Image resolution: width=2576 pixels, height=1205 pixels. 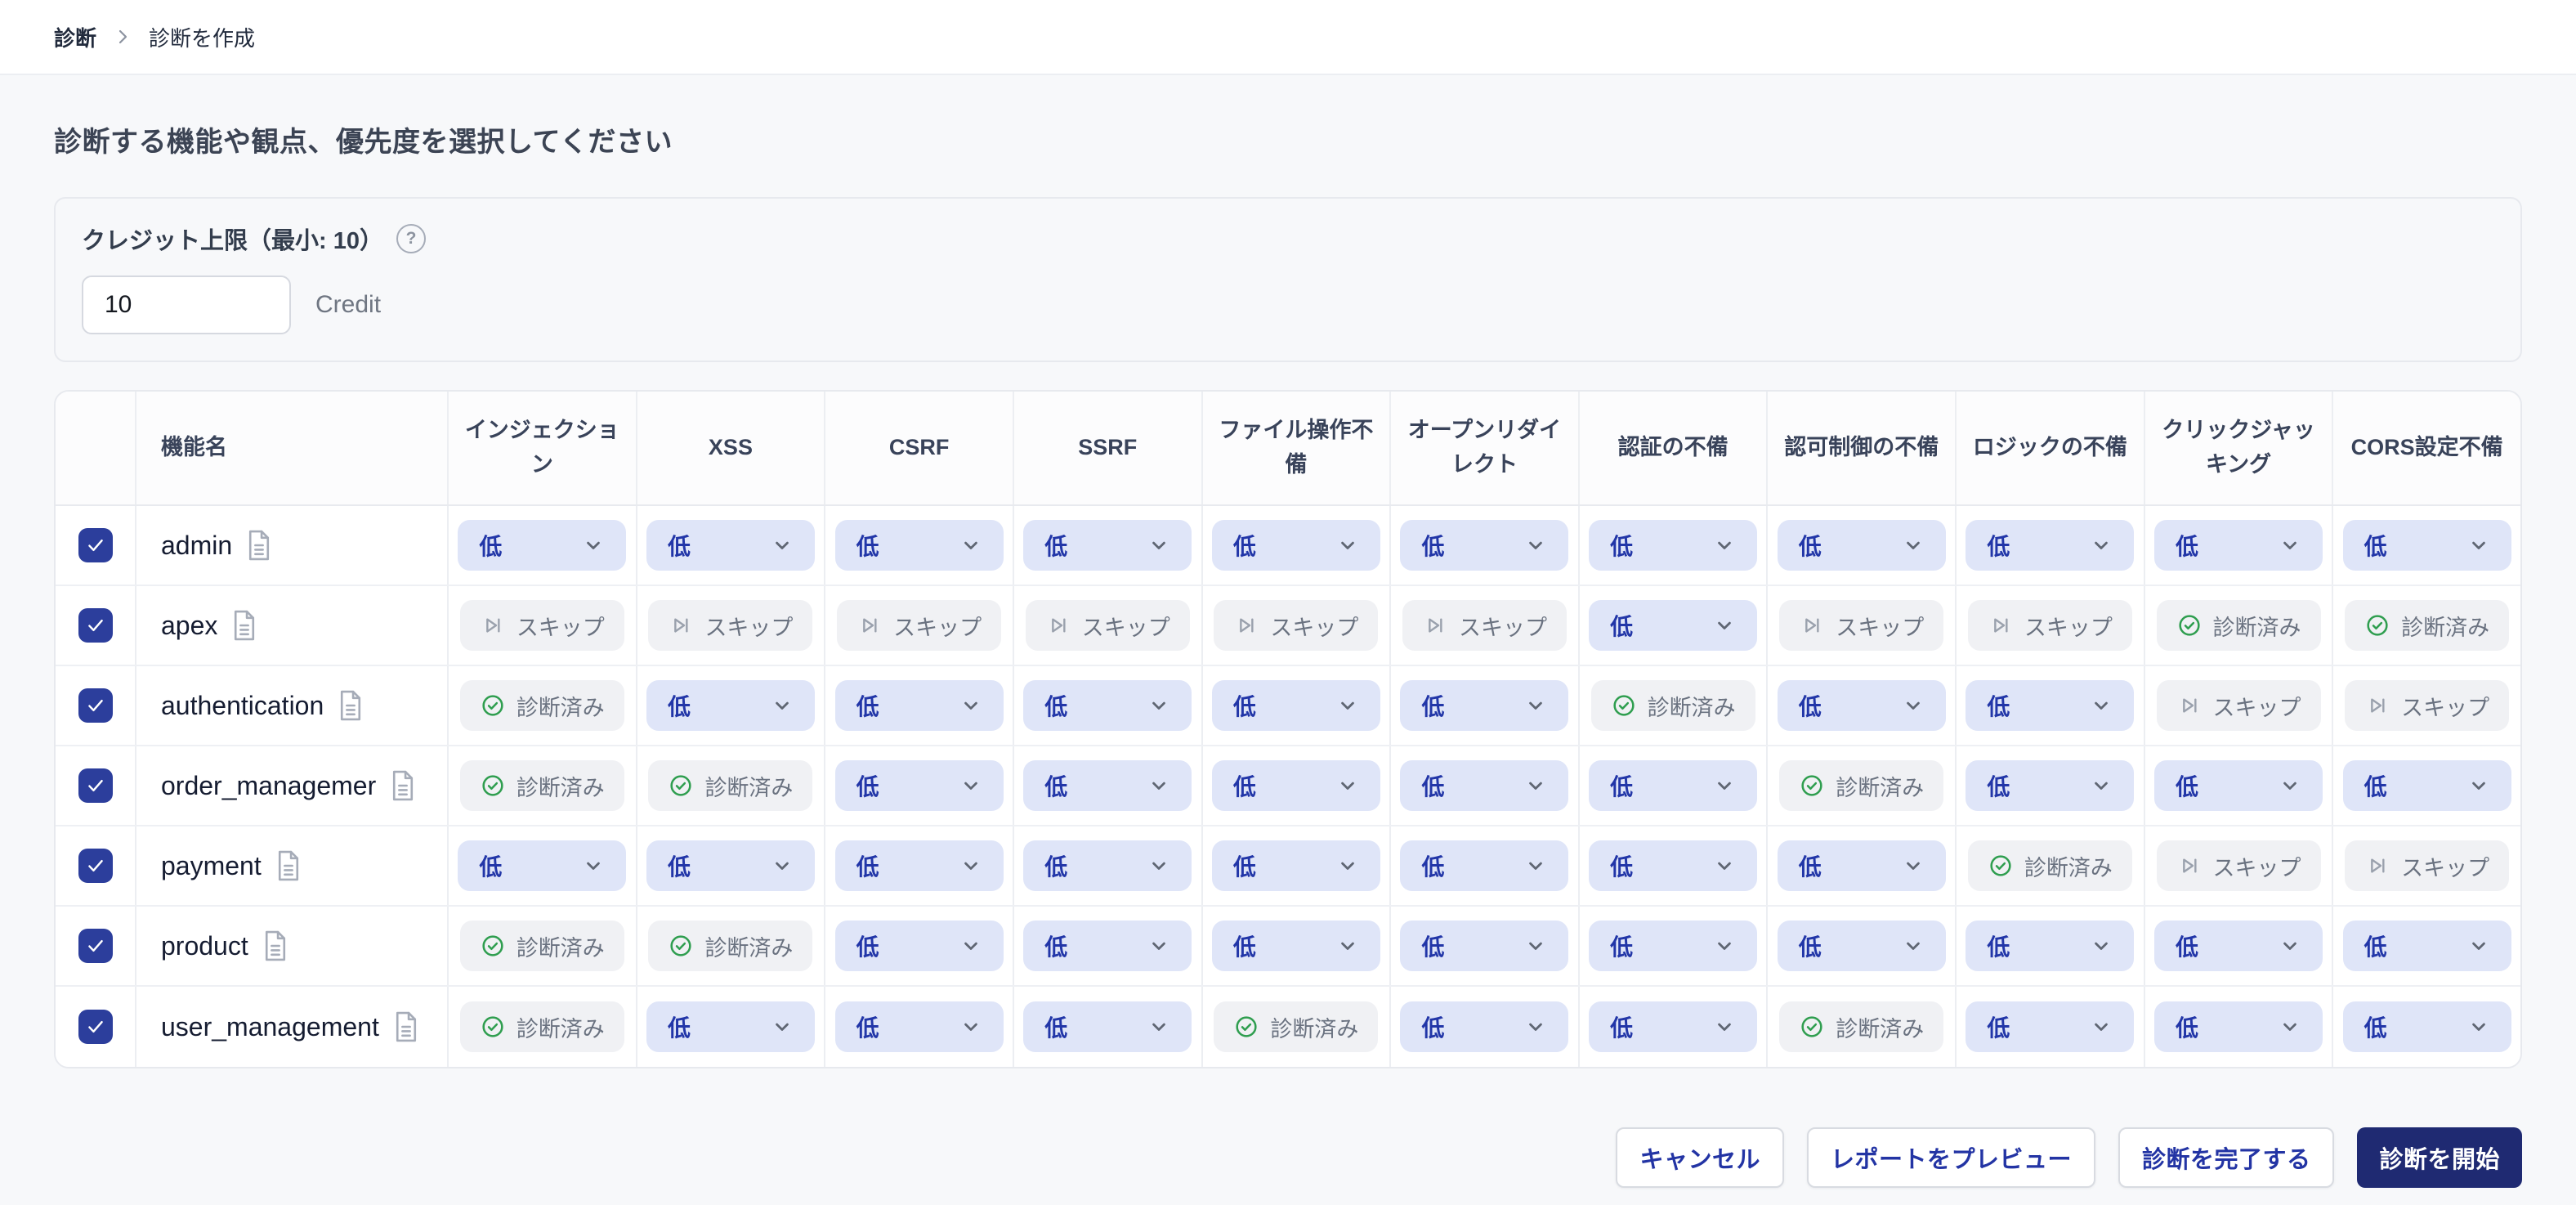 I want to click on start-diagnosis-button: 診断を開始, so click(x=2439, y=1157).